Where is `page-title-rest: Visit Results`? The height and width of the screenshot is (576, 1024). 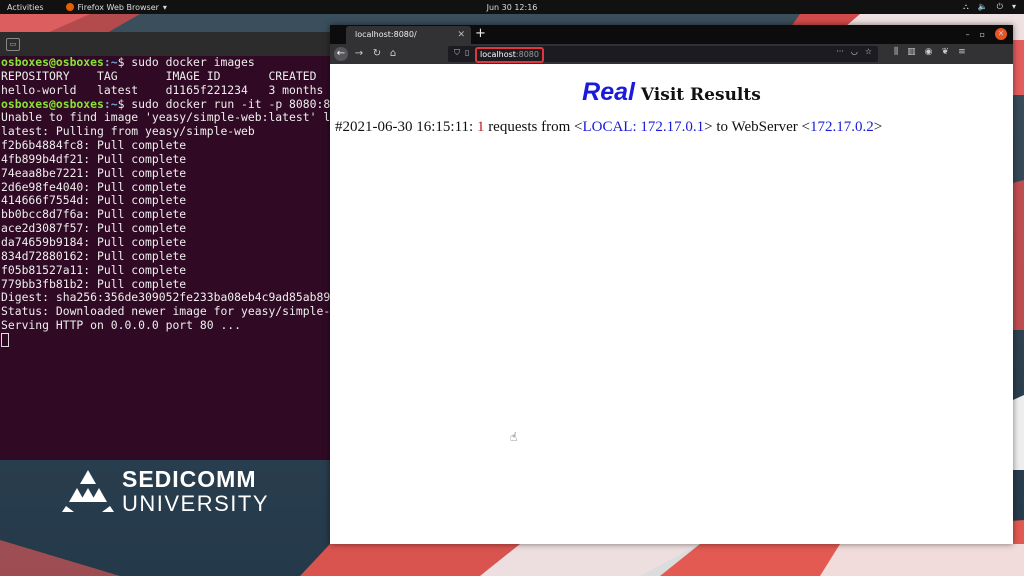 page-title-rest: Visit Results is located at coordinates (697, 95).